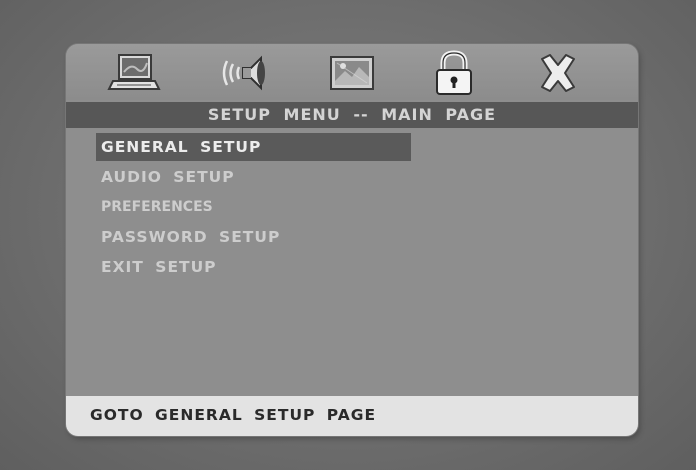 This screenshot has width=696, height=470. I want to click on menu-item-password-setup: PASSWORD SETUP, so click(261, 237).